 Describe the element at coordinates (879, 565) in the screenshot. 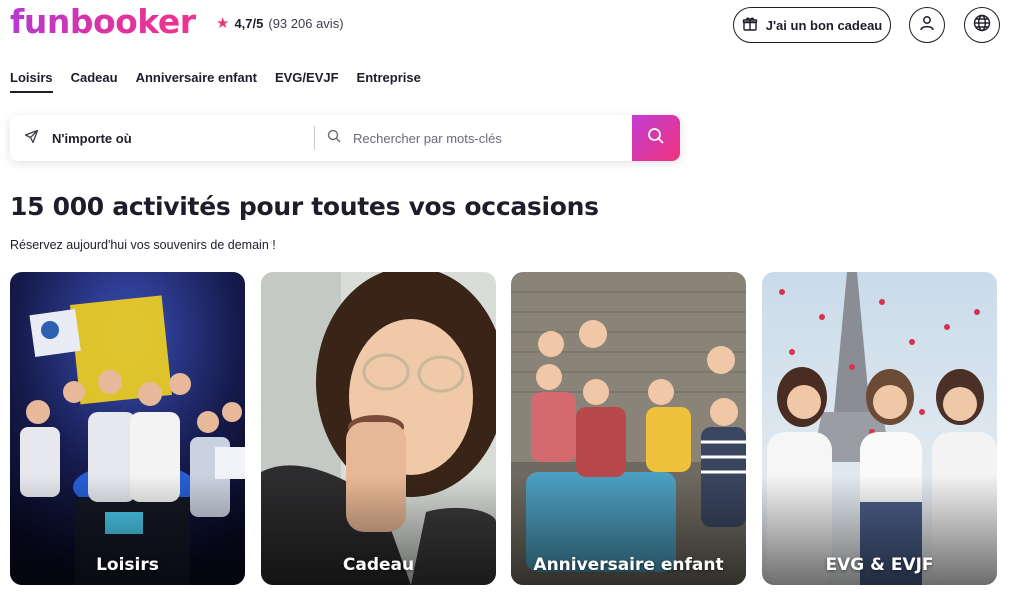

I see `card-label: EVG & EVJF` at that location.